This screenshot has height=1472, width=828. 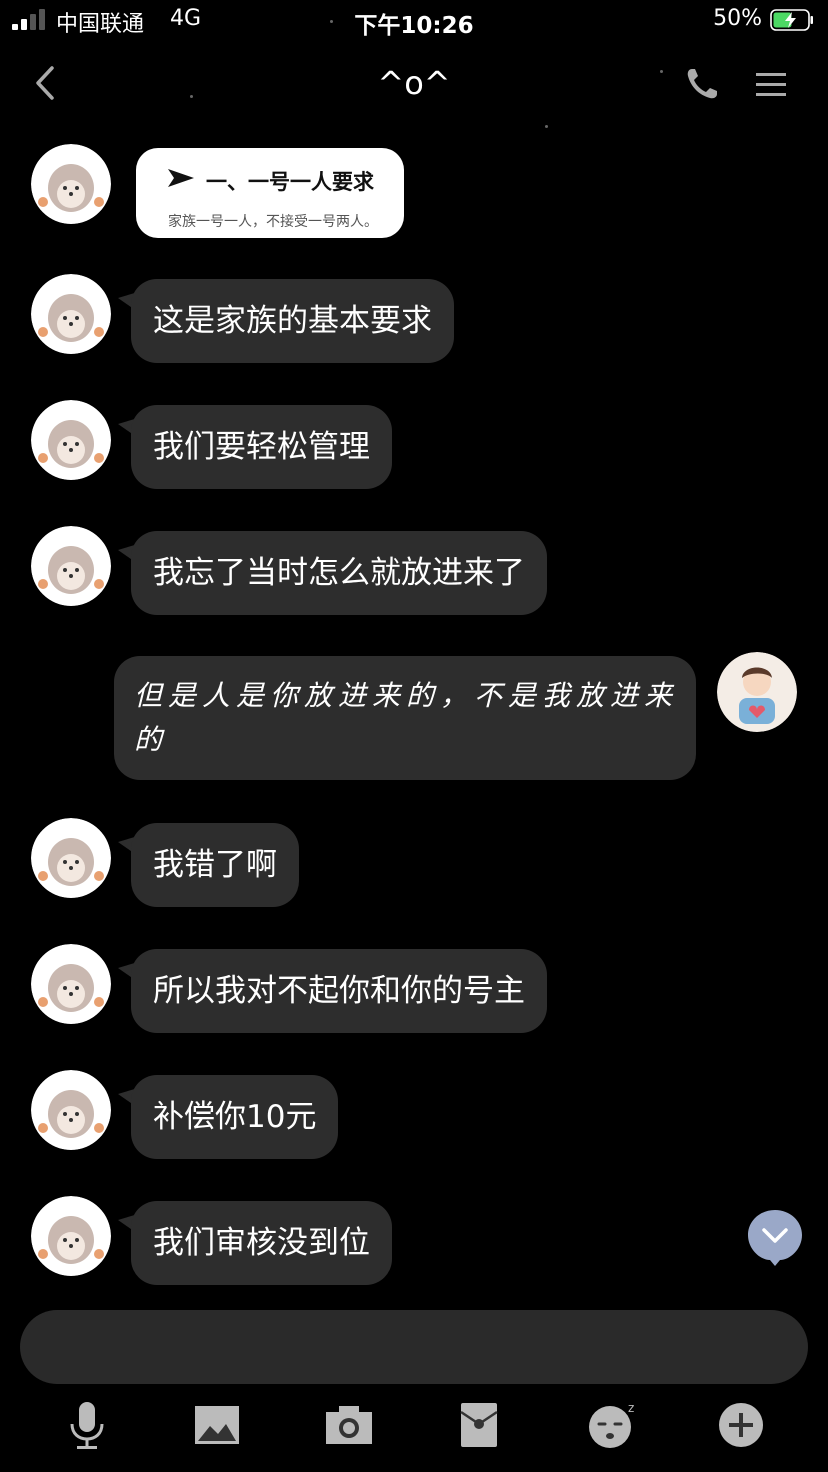 I want to click on message-bubble: 我们要轻松管理, so click(x=261, y=447).